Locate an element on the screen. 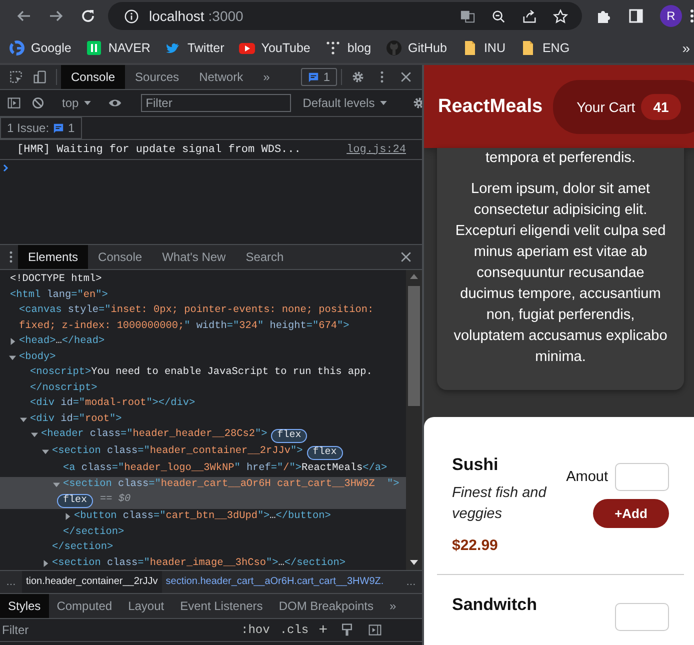  profile-avatar: R is located at coordinates (671, 16).